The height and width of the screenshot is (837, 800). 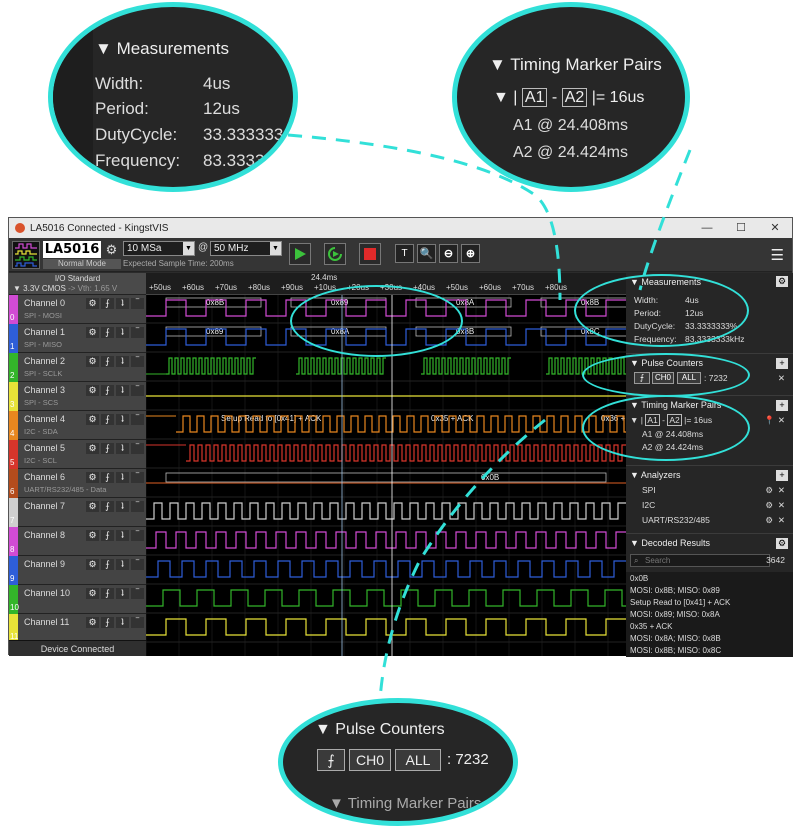 What do you see at coordinates (666, 428) in the screenshot?
I see `timing-highlight-ring` at bounding box center [666, 428].